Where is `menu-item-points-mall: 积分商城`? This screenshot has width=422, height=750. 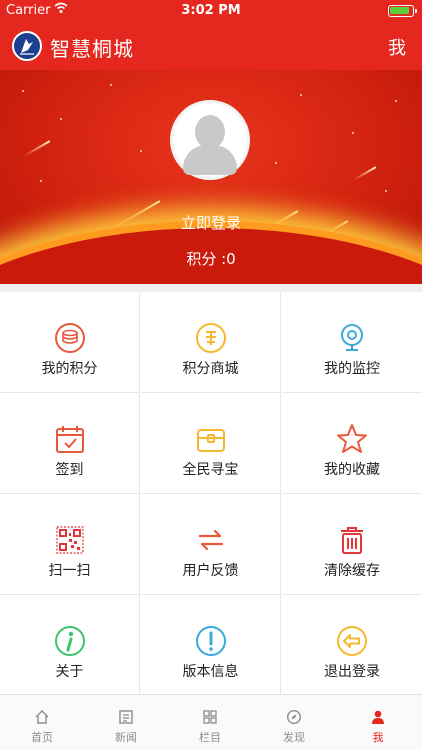
menu-item-points-mall: 积分商城 is located at coordinates (211, 342).